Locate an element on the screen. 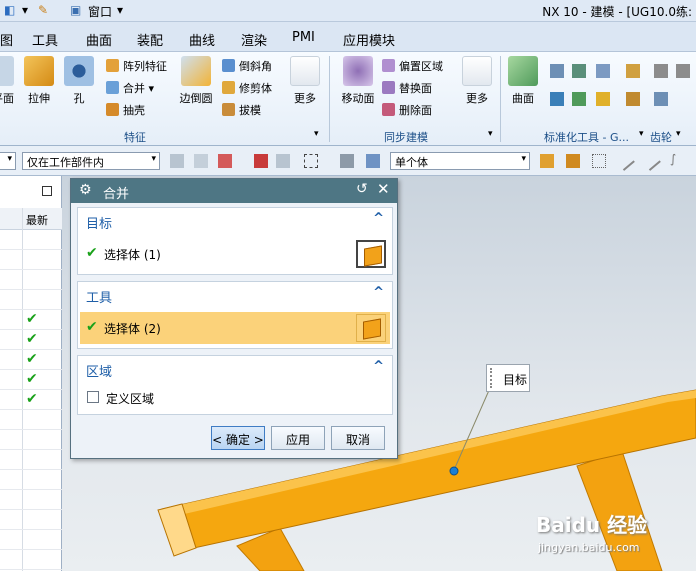 This screenshot has width=696, height=571. trim-body-button: 修剪体 is located at coordinates (247, 88).